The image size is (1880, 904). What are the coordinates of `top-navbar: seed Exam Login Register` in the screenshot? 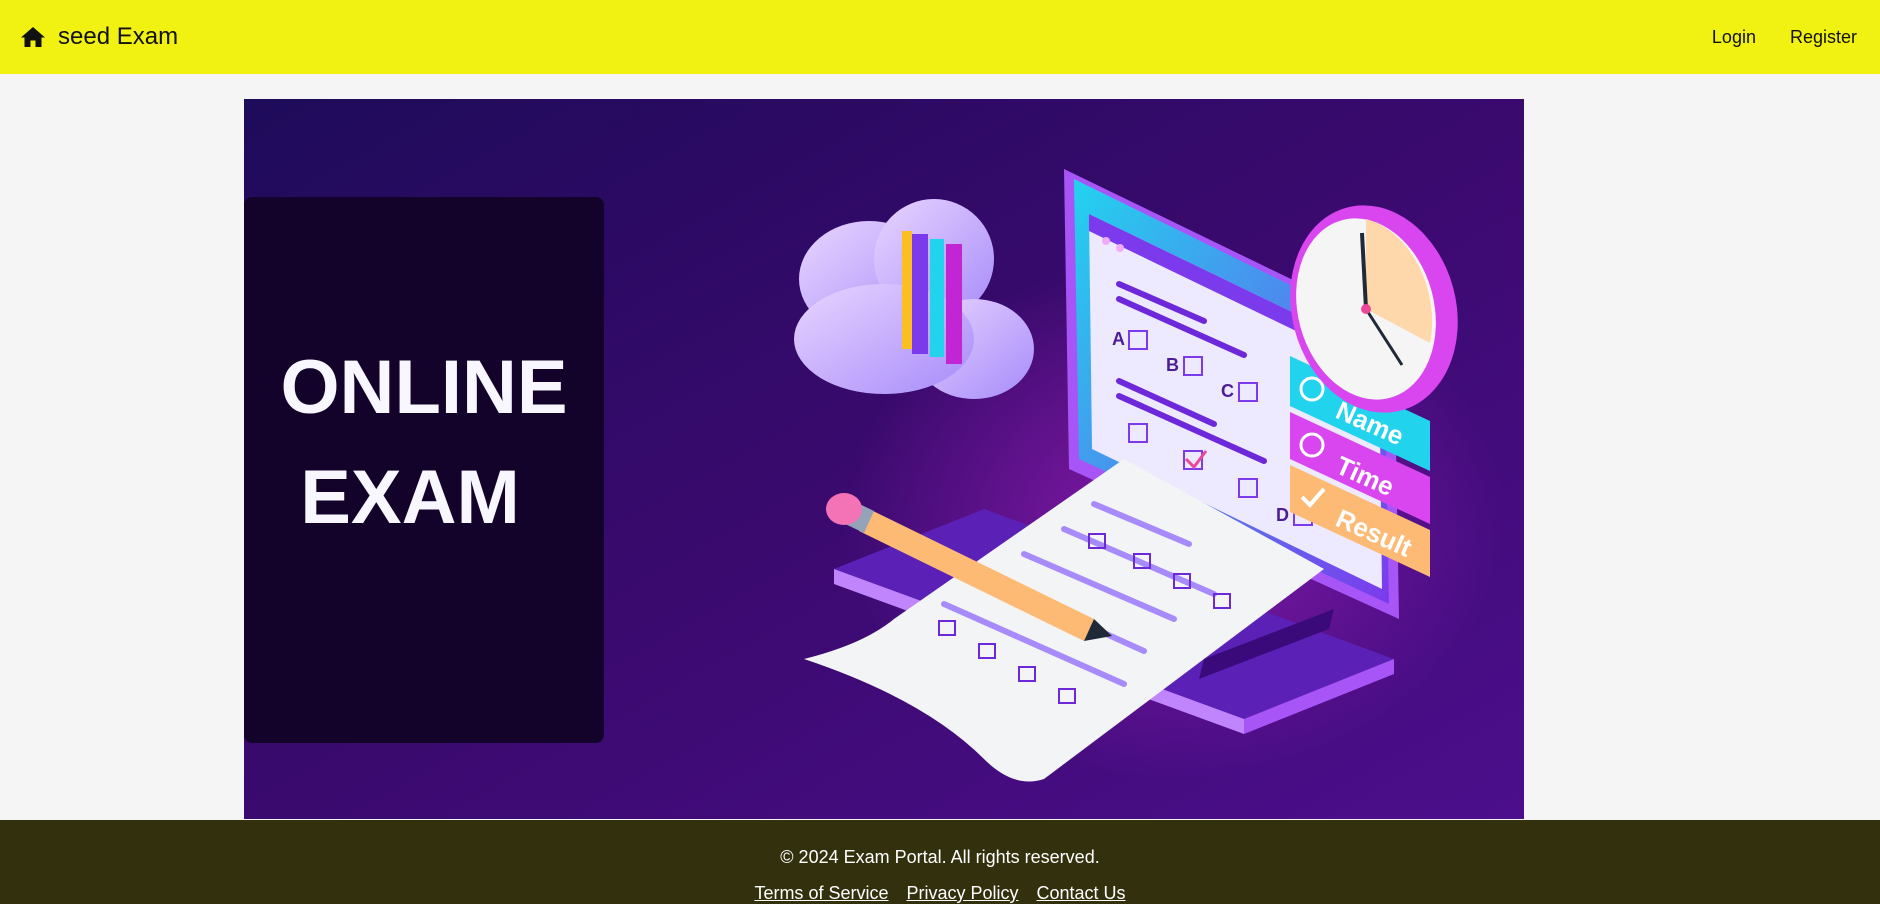 It's located at (940, 37).